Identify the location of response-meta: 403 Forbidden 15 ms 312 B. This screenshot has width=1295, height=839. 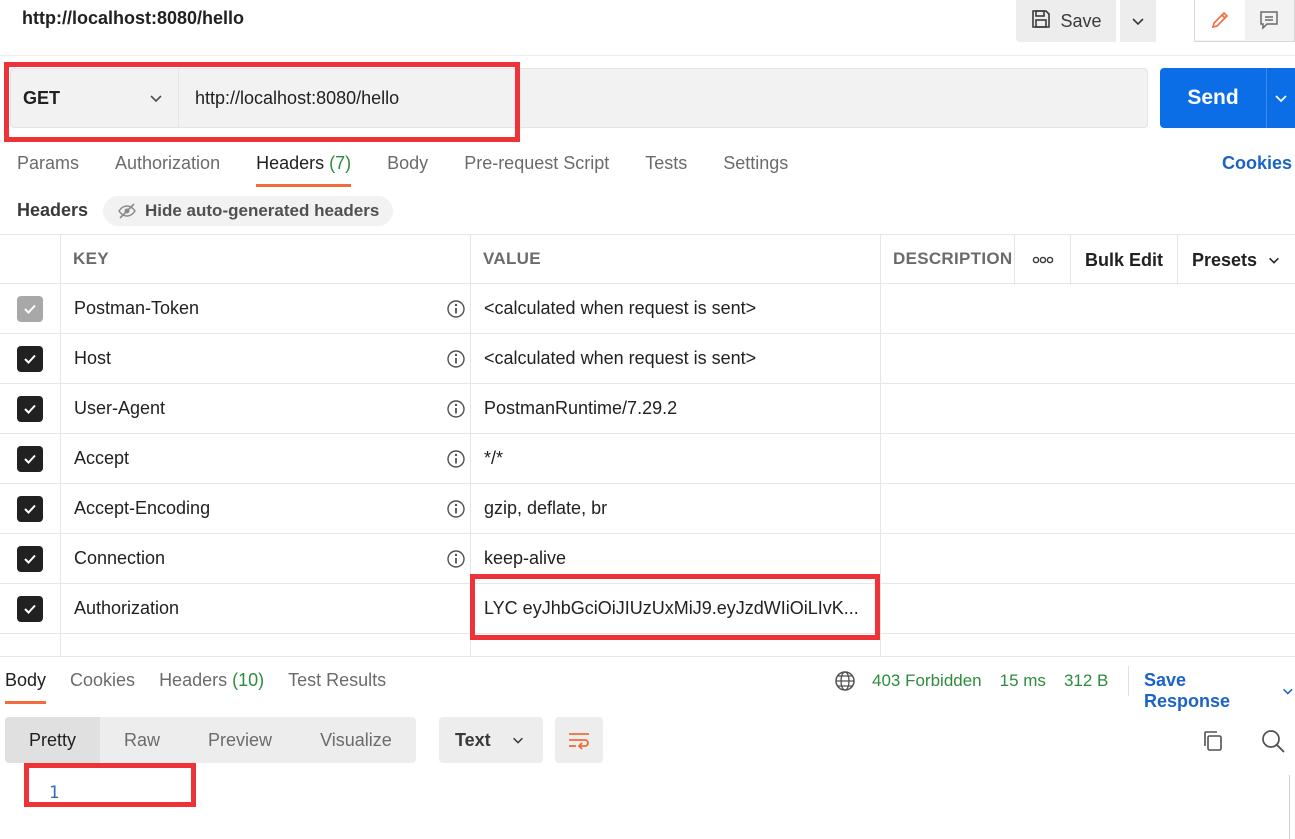
(971, 681).